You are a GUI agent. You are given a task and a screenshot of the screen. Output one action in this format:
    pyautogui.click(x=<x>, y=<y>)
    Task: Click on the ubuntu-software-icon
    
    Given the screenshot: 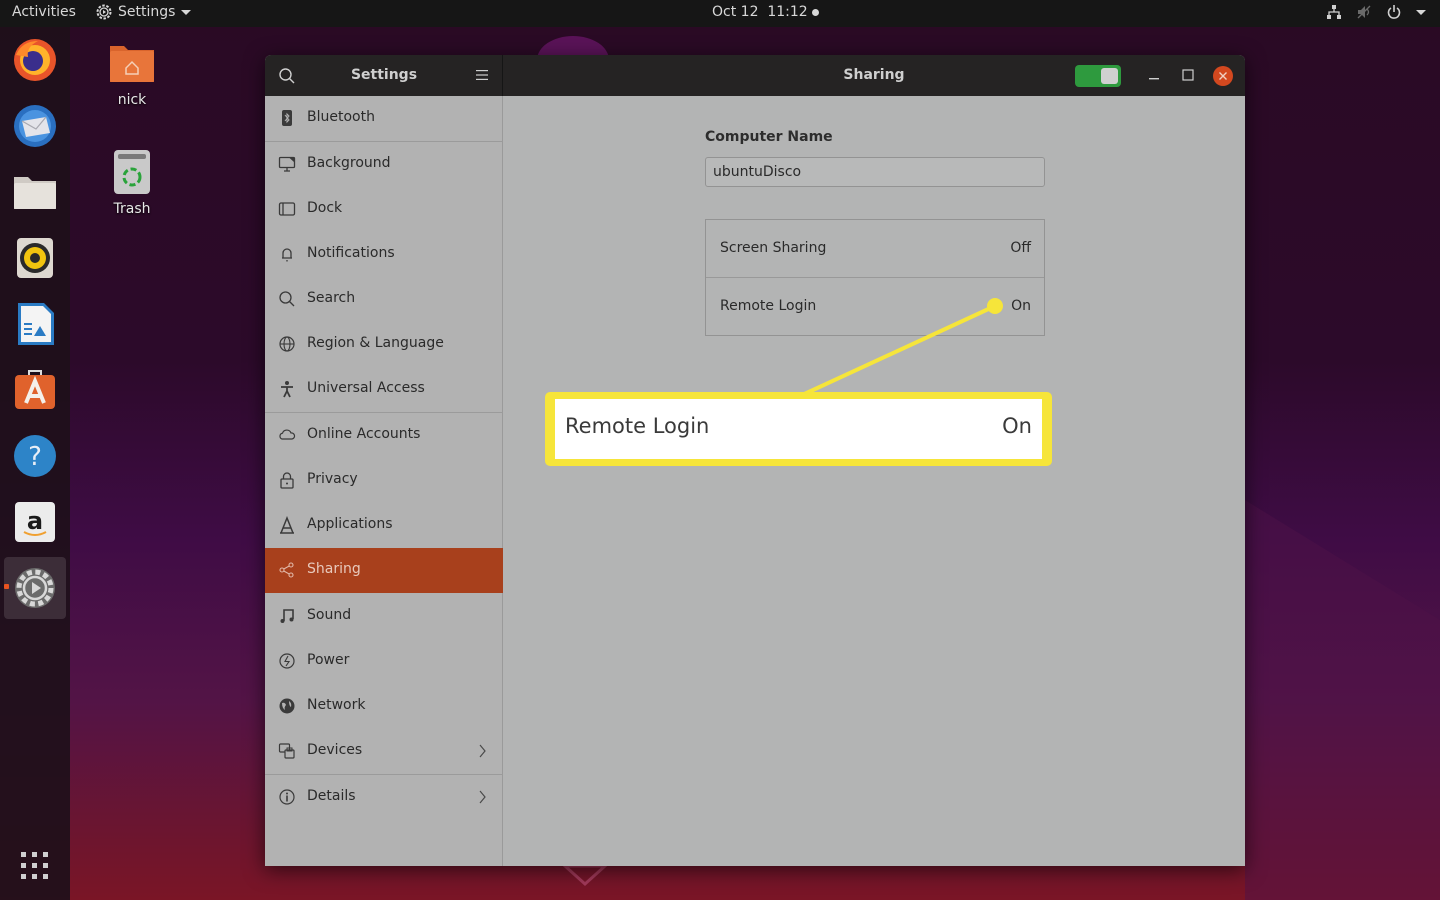 What is the action you would take?
    pyautogui.click(x=35, y=389)
    